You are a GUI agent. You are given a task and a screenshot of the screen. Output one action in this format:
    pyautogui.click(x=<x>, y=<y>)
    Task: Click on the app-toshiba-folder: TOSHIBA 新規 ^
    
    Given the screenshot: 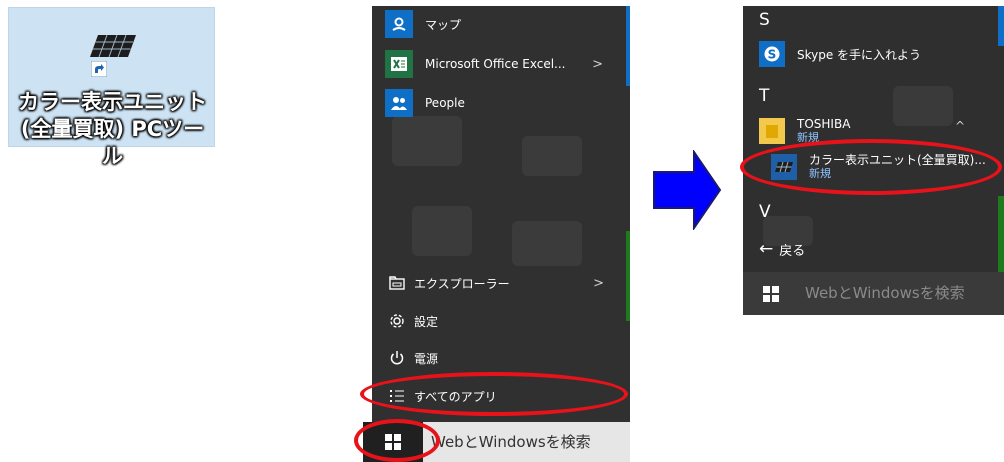 What is the action you would take?
    pyautogui.click(x=877, y=131)
    